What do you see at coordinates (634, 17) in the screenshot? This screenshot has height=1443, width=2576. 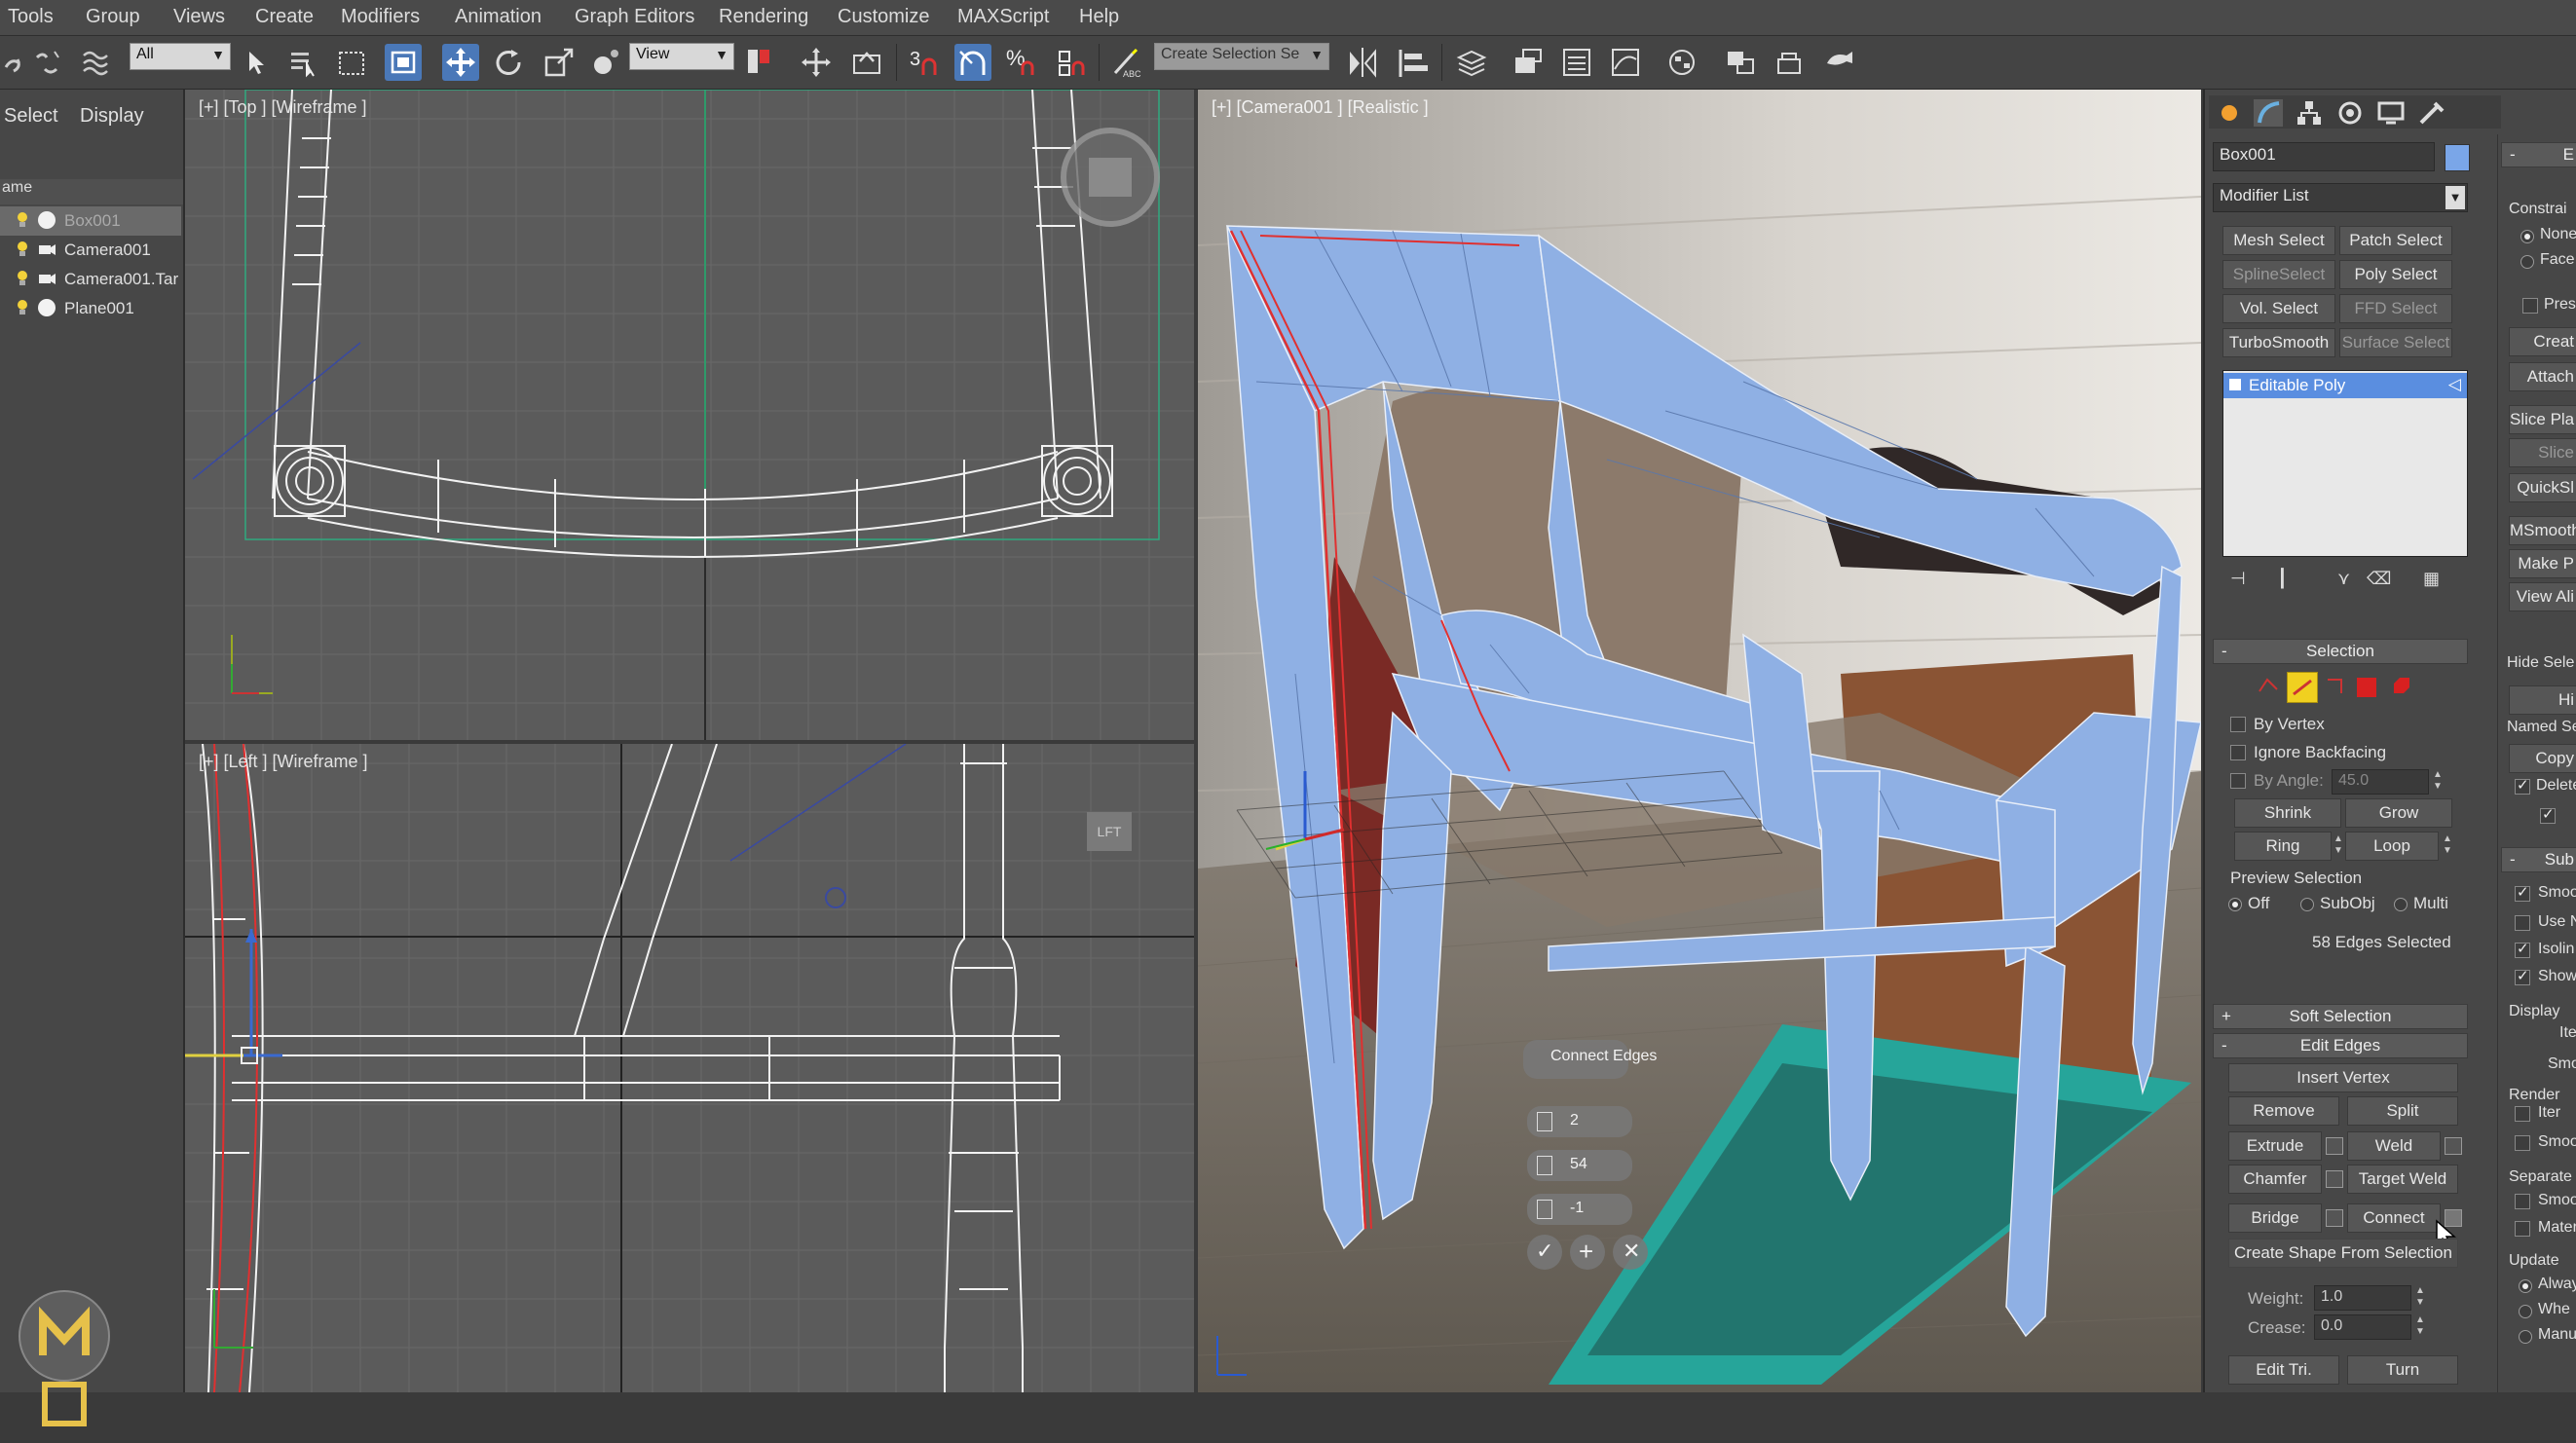 I see `menu-graph-editors: Graph Editors` at bounding box center [634, 17].